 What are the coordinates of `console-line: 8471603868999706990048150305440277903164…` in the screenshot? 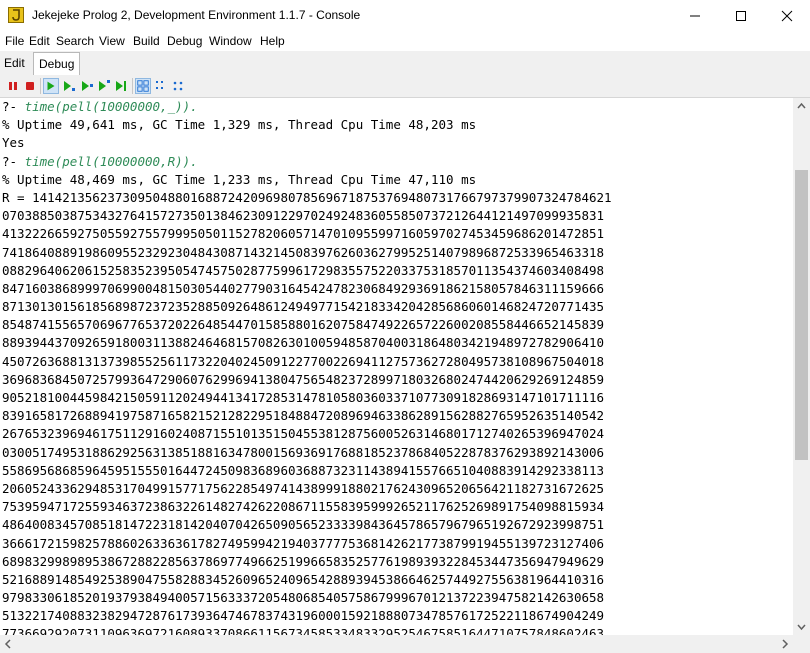 It's located at (303, 288).